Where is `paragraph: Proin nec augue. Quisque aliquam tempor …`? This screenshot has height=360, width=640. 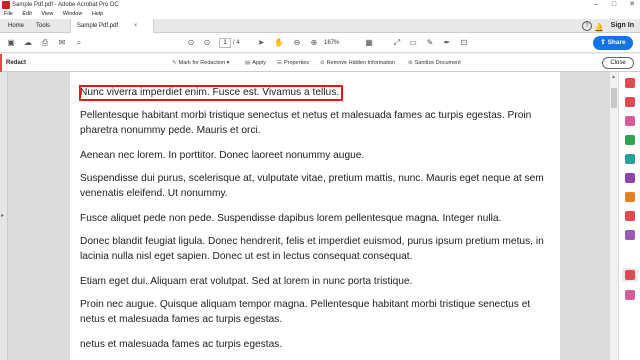
paragraph: Proin nec augue. Quisque aliquam tempor … is located at coordinates (305, 312).